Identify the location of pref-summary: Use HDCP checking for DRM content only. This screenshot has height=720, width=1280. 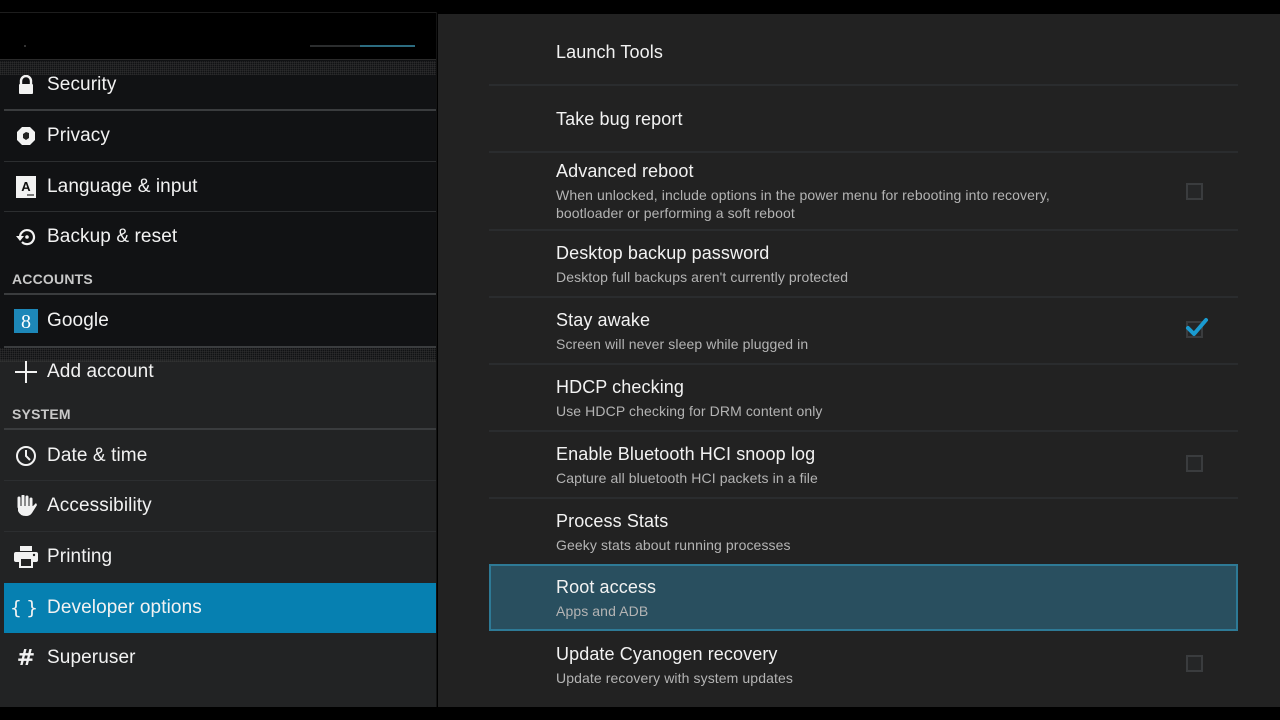
(689, 411).